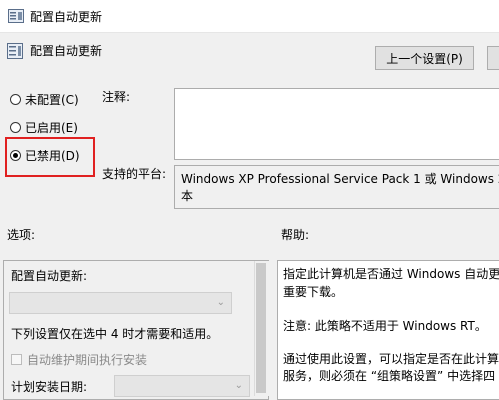 Image resolution: width=499 pixels, height=400 pixels. I want to click on next-setting-button, so click(493, 58).